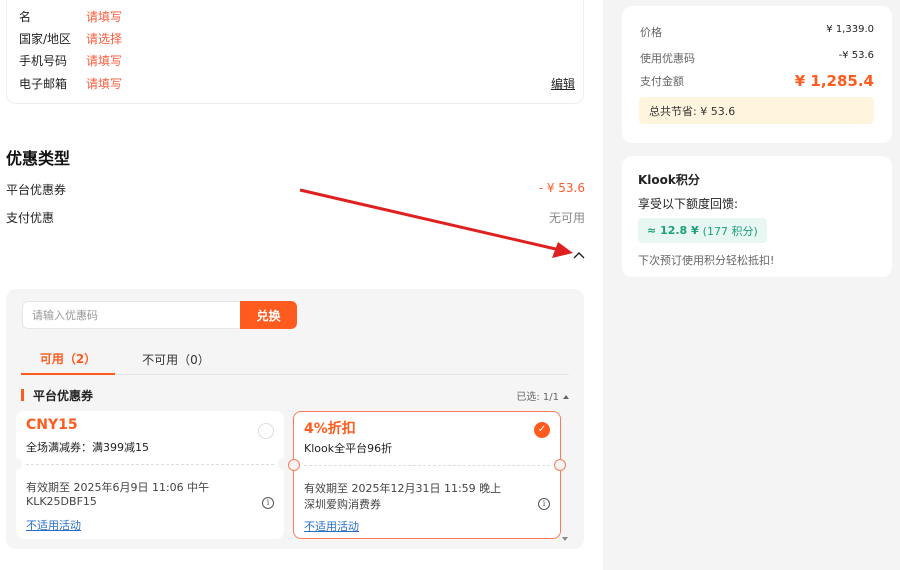  What do you see at coordinates (561, 188) in the screenshot?
I see `platform-coupon-value: - ¥ 53.6` at bounding box center [561, 188].